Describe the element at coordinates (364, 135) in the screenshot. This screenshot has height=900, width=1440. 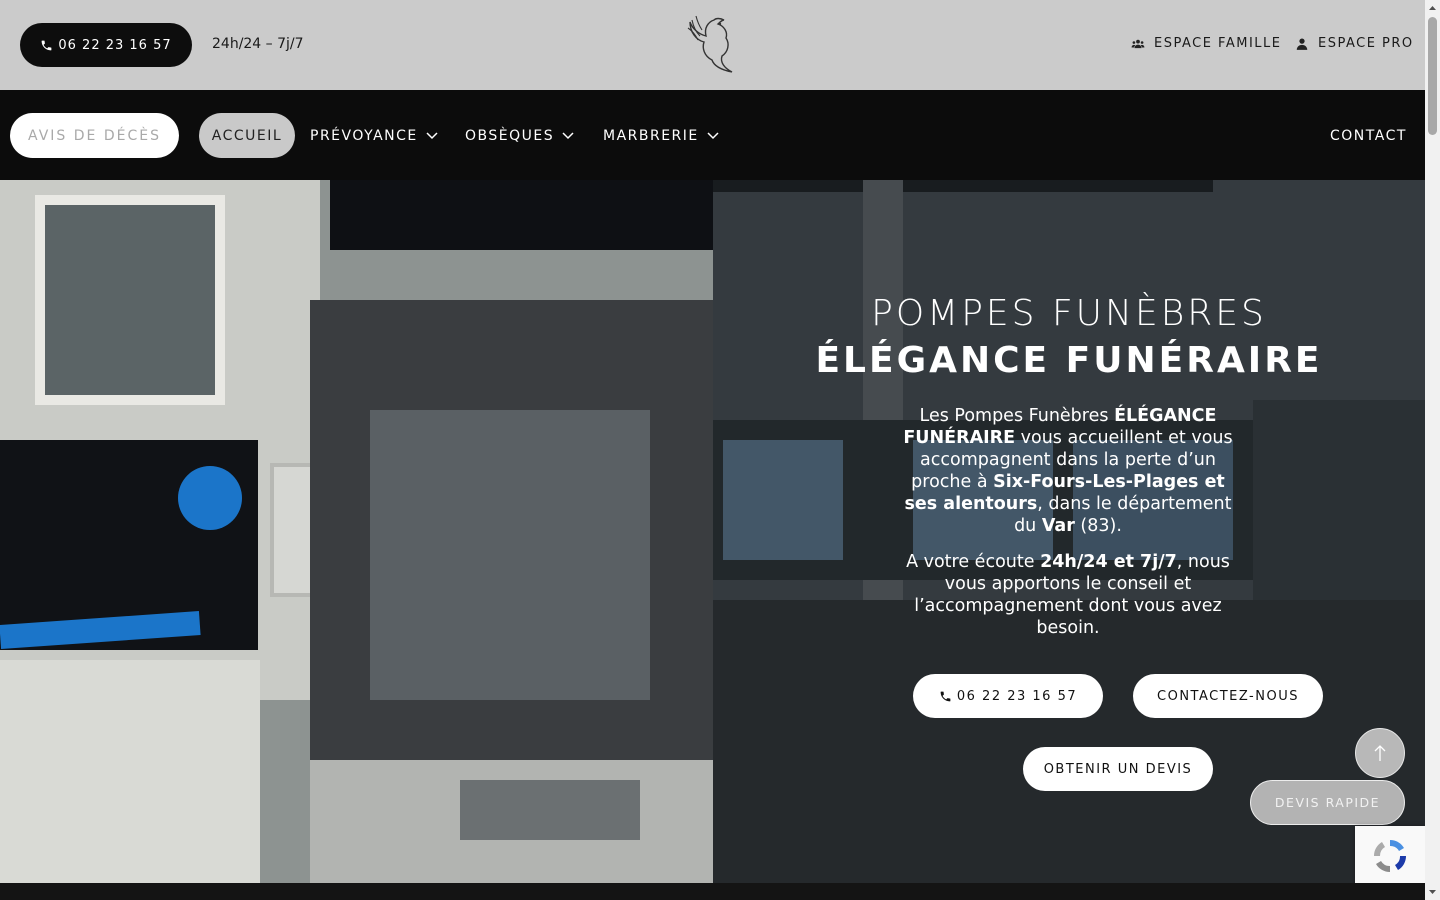
I see `nav-prevoyance-label: PRÉVOYANCE` at that location.